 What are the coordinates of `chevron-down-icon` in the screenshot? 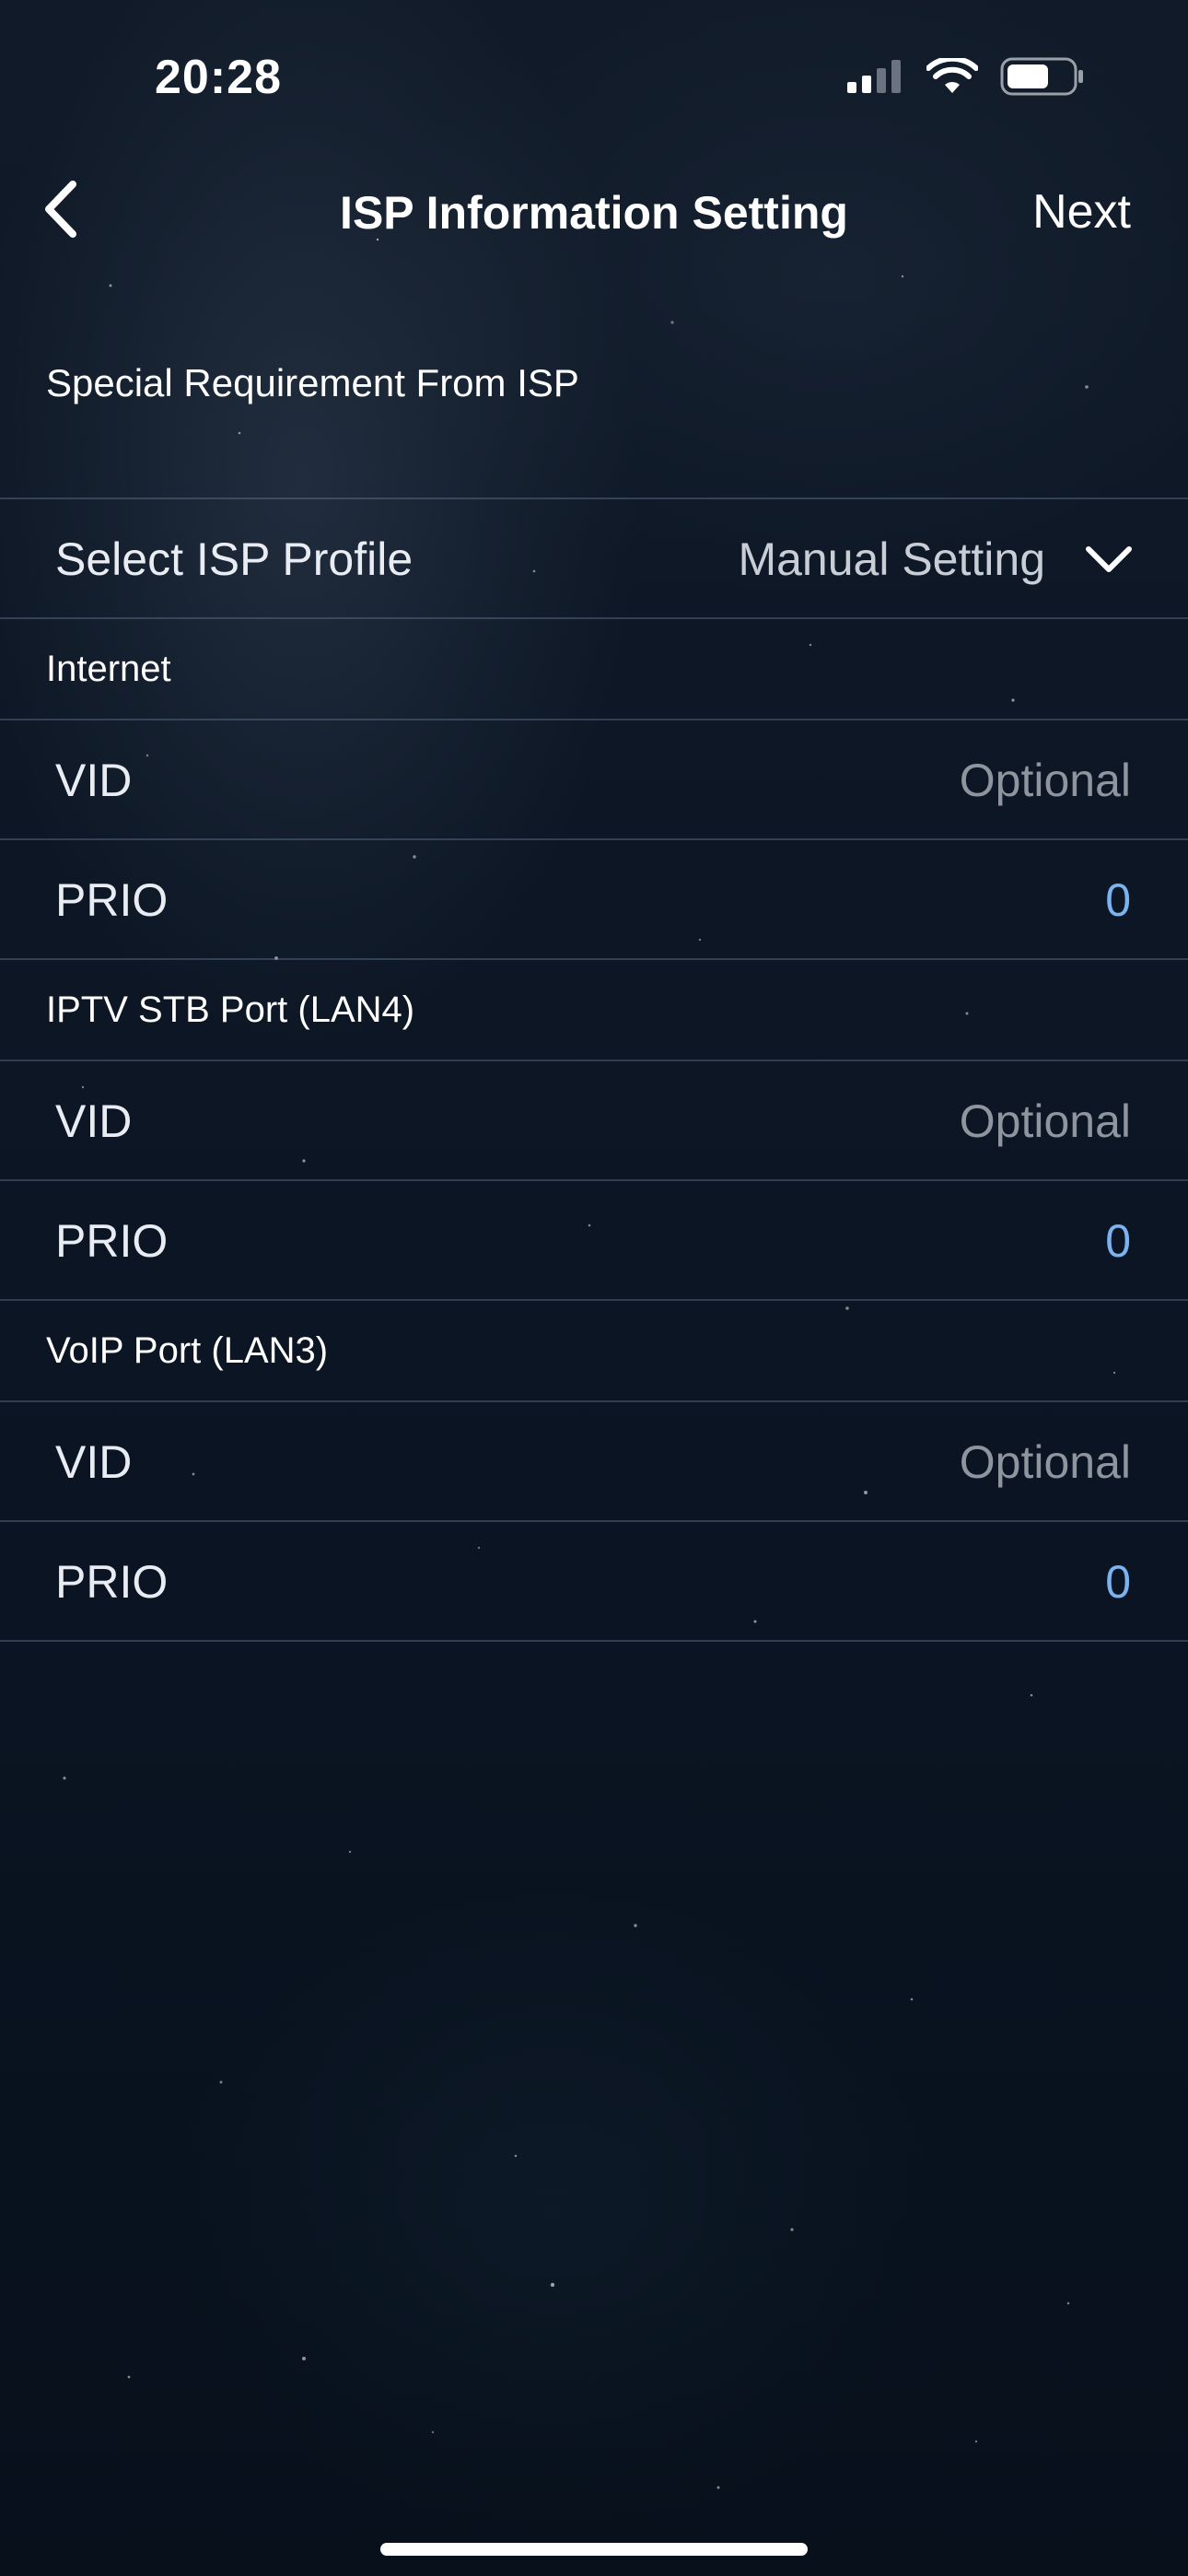 It's located at (1109, 560).